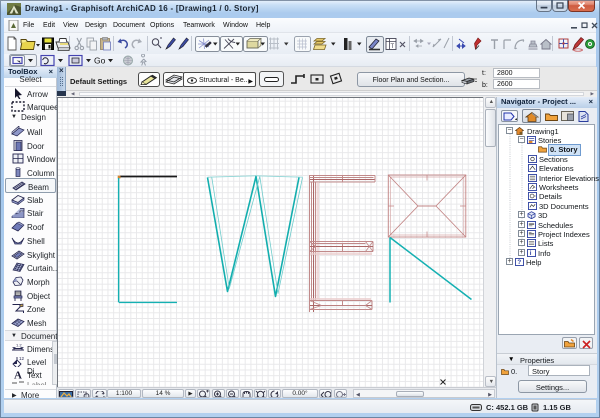 The width and height of the screenshot is (600, 418). What do you see at coordinates (393, 47) in the screenshot?
I see `svg-text: T` at bounding box center [393, 47].